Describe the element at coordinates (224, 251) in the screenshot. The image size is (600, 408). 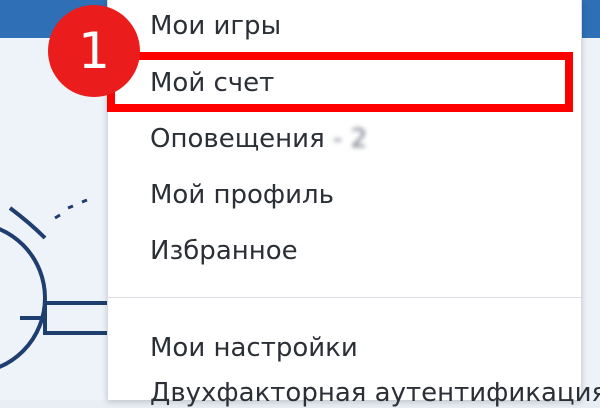
I see `menu-item-favorites: Избранное` at that location.